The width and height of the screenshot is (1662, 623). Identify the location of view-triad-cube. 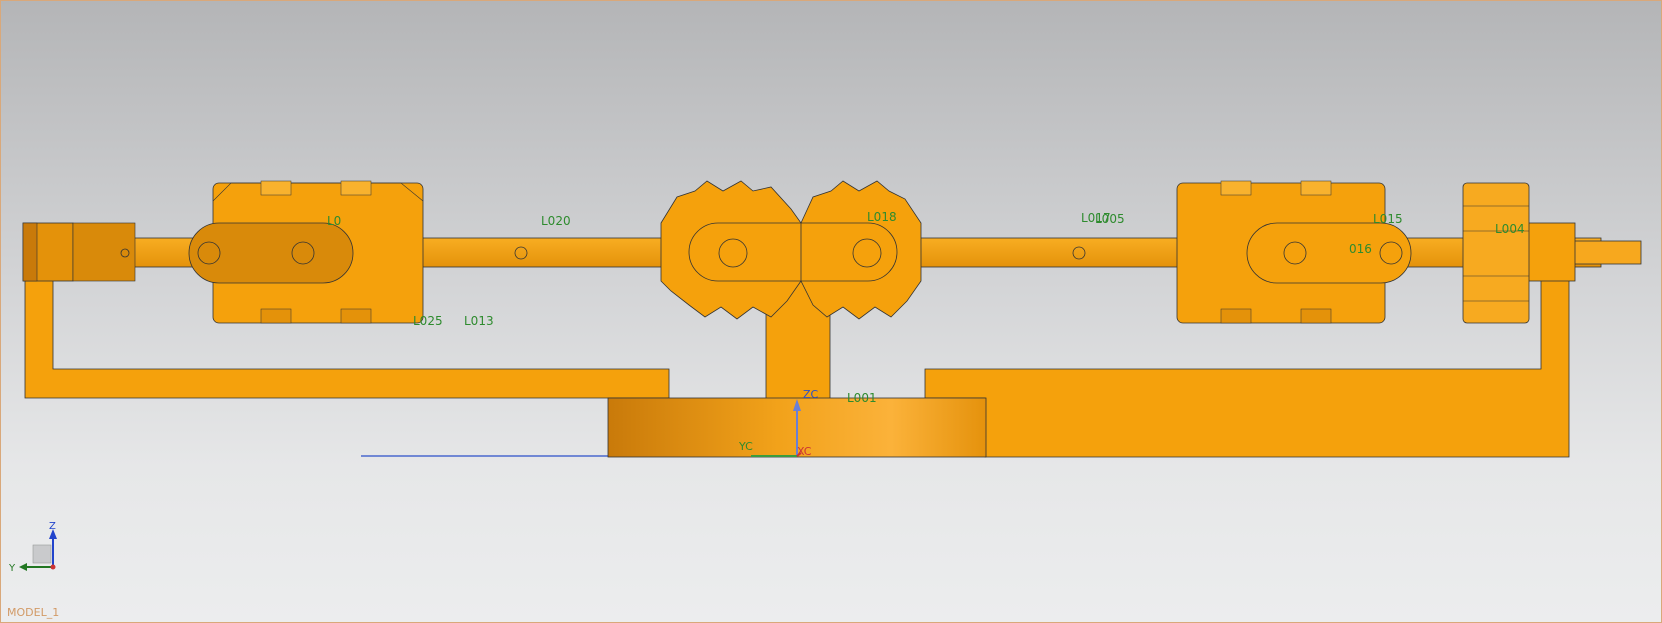
(42, 554).